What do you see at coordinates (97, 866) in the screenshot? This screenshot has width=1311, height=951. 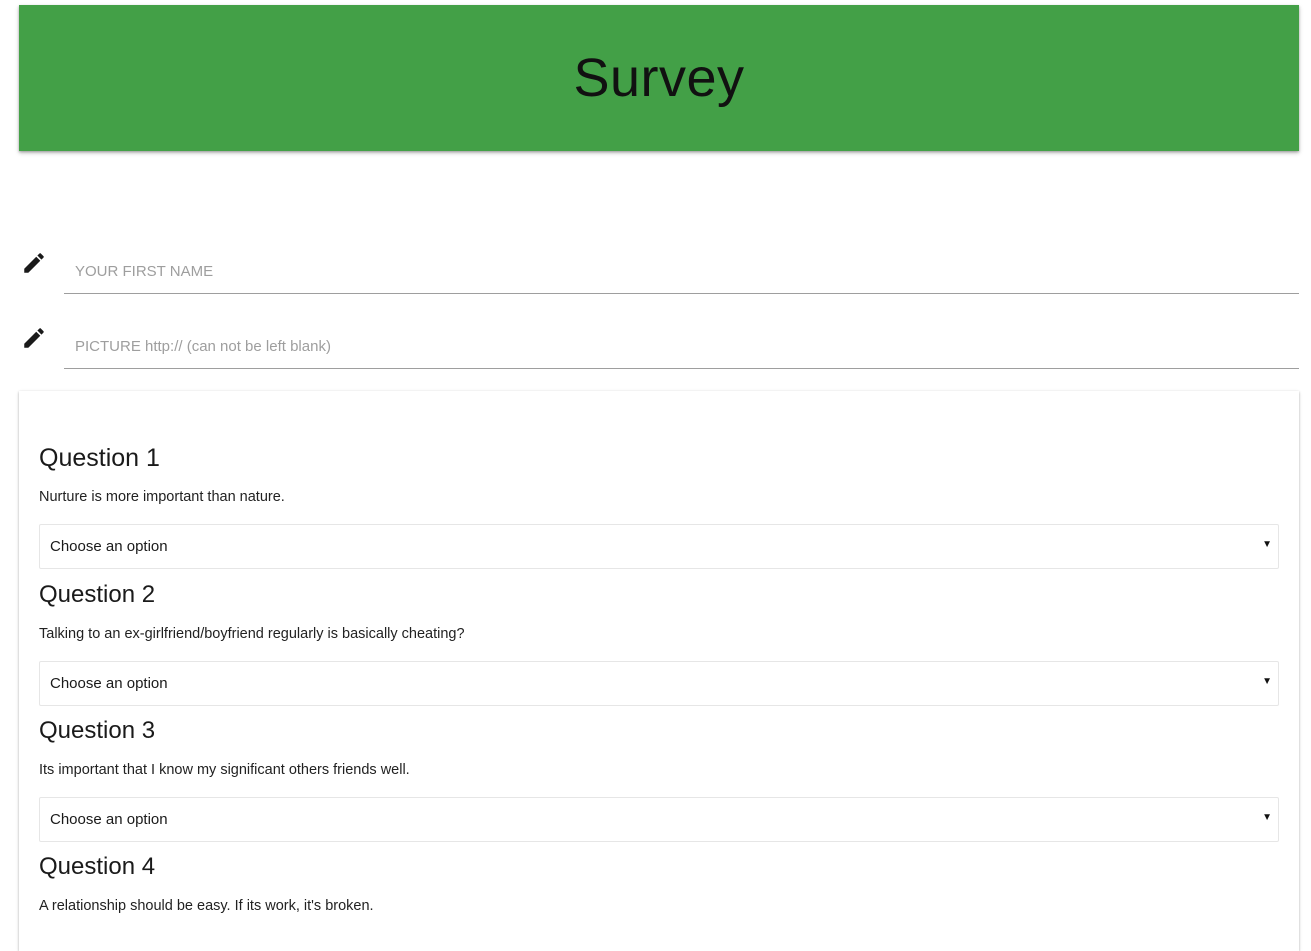 I see `question-title: Question 4` at bounding box center [97, 866].